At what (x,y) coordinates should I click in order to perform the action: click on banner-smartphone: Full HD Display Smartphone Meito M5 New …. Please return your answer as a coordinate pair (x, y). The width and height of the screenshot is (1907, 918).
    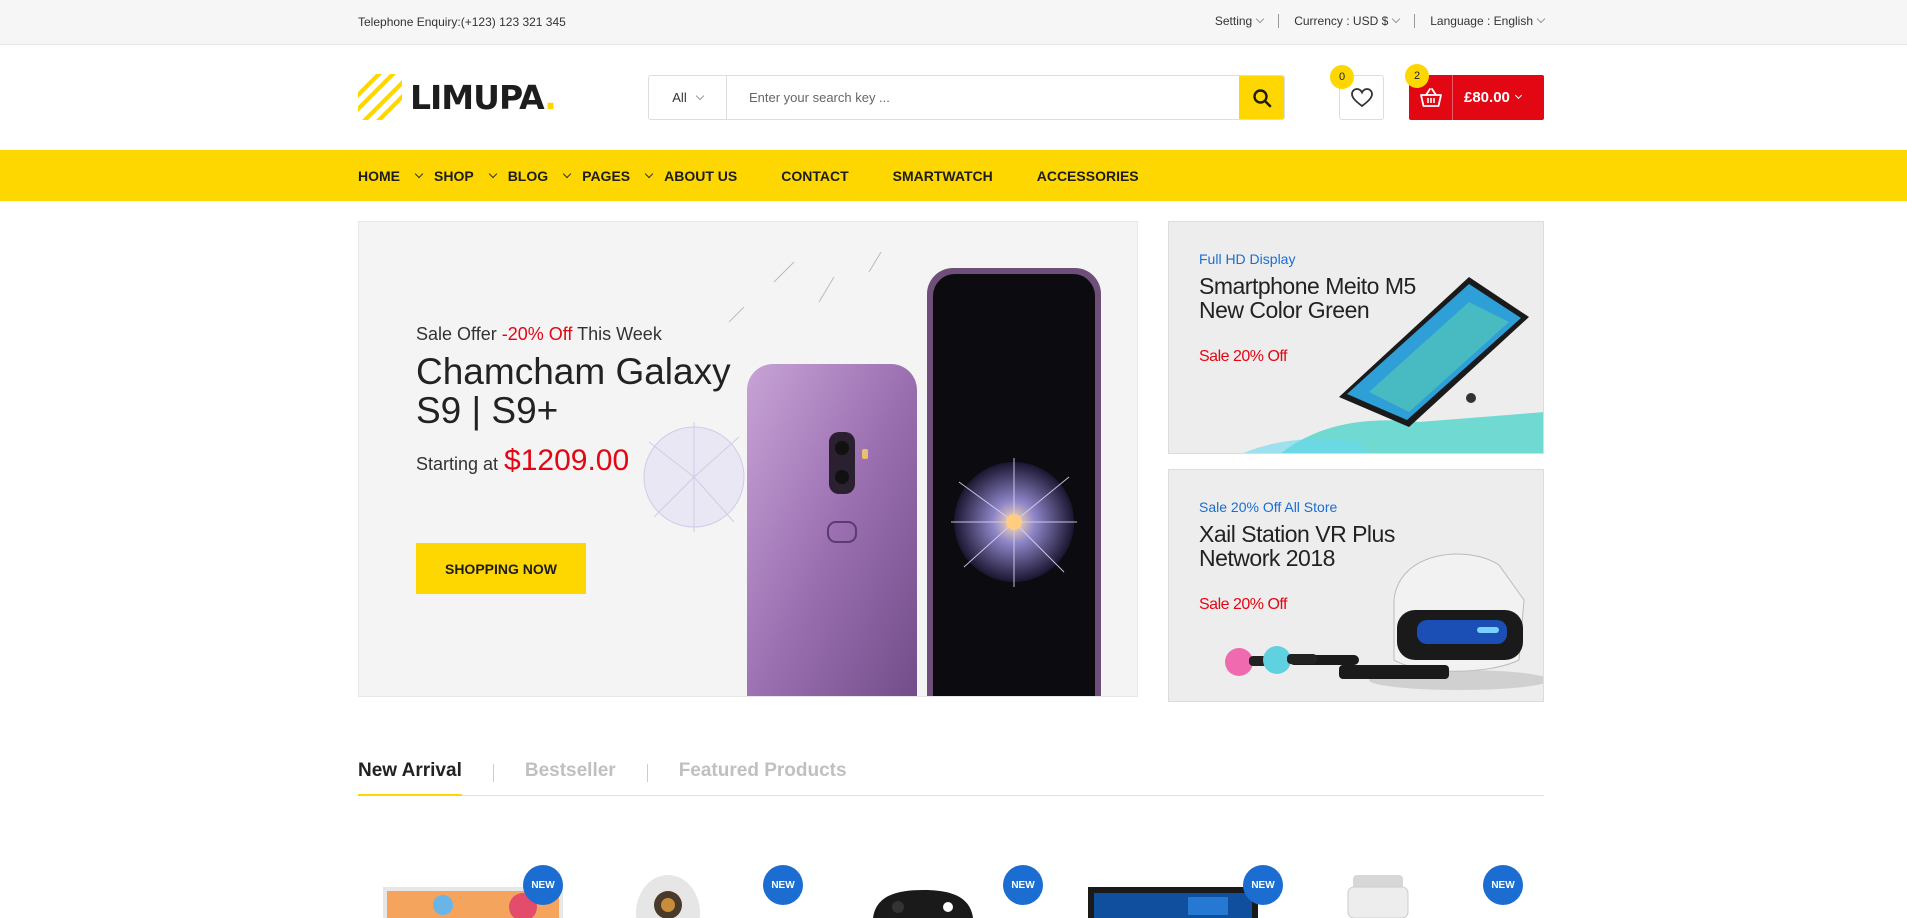
    Looking at the image, I should click on (1356, 337).